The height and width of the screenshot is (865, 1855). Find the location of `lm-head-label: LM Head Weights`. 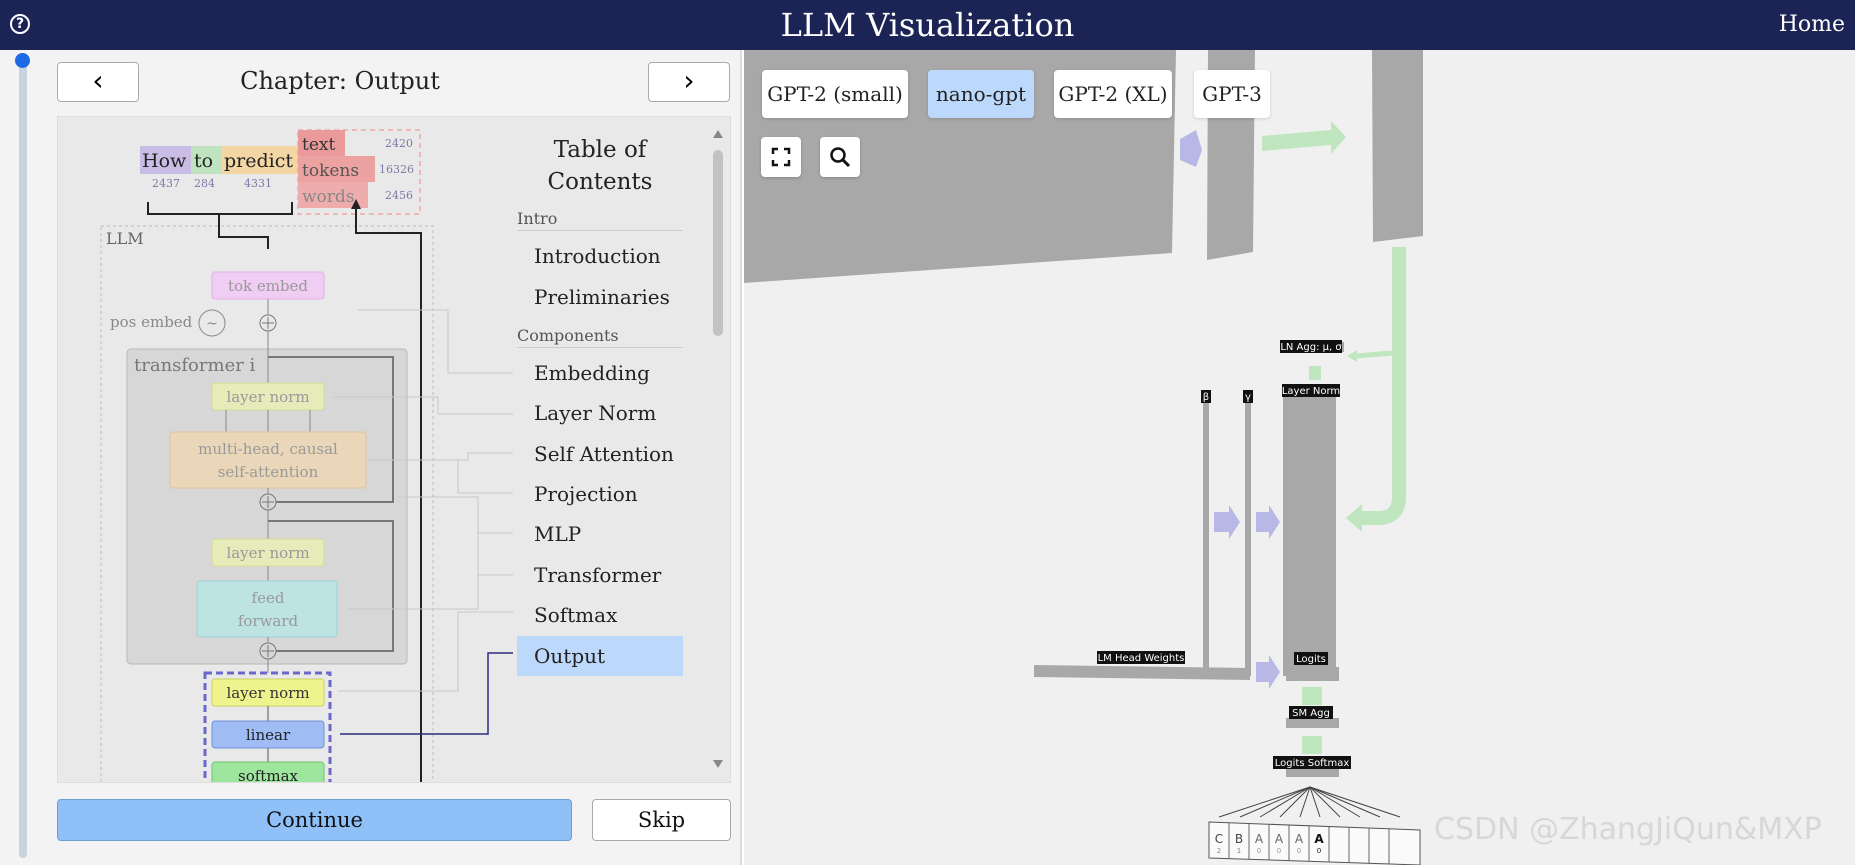

lm-head-label: LM Head Weights is located at coordinates (1141, 658).